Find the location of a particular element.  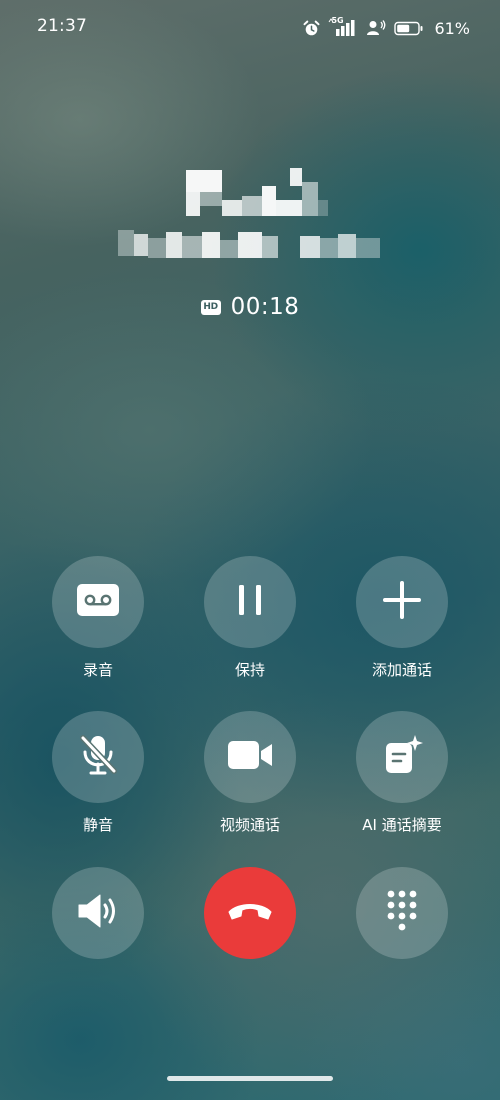

video-call-control: 视频通话 is located at coordinates (250, 773).